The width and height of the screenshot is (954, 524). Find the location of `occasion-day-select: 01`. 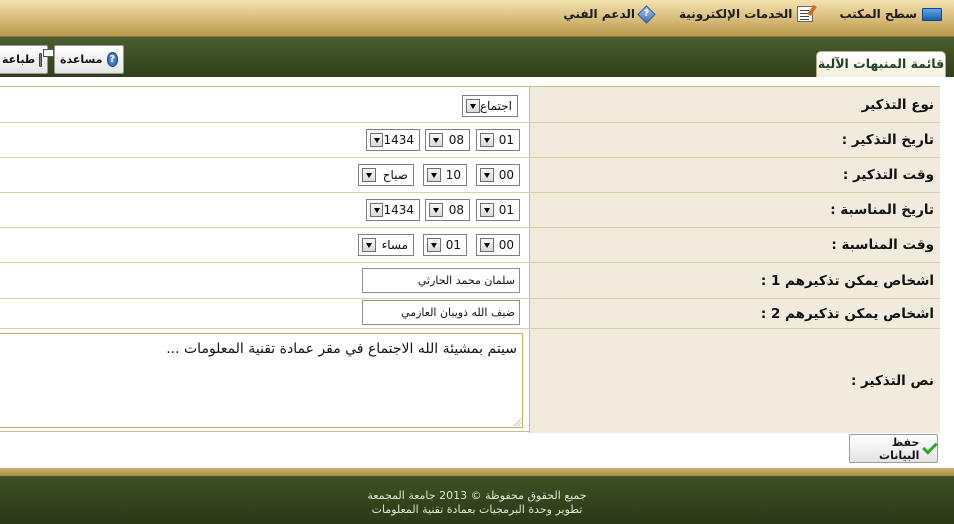

occasion-day-select: 01 is located at coordinates (498, 210).